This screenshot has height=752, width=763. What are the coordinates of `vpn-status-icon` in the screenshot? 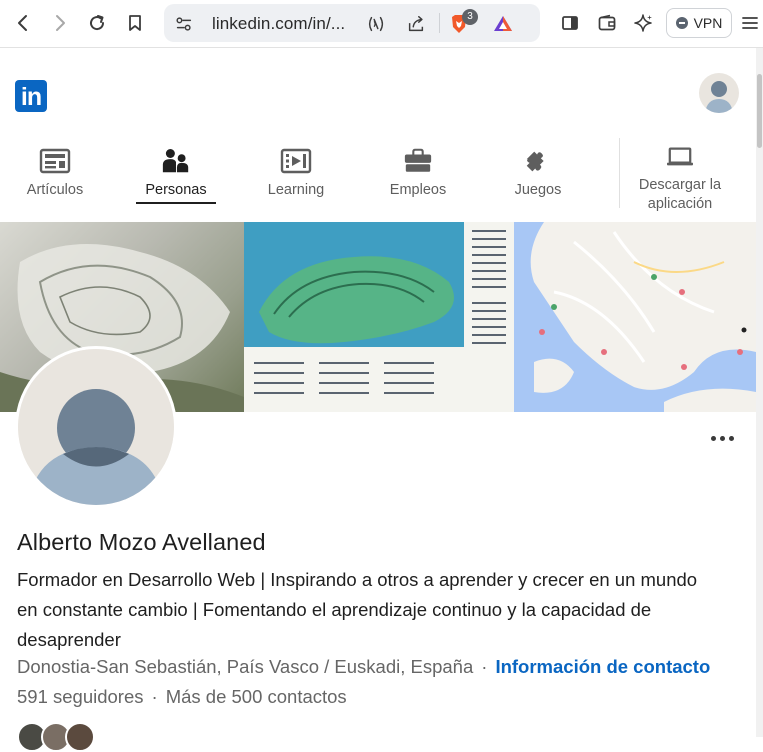 It's located at (681, 23).